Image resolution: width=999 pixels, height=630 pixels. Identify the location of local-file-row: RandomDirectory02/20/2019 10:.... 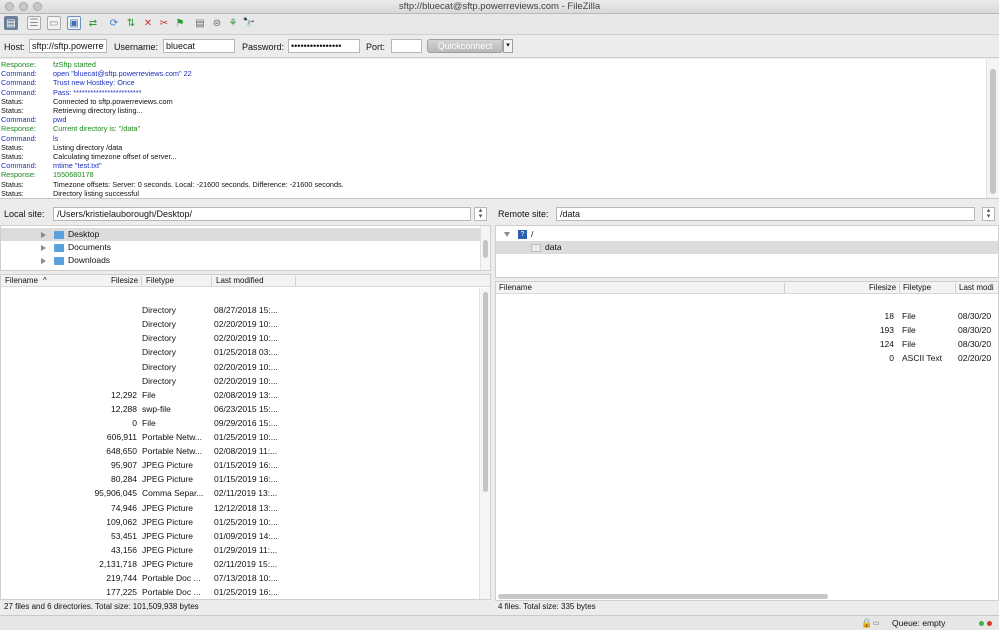
(245, 367).